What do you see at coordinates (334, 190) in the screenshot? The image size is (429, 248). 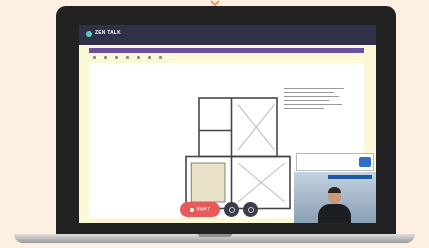 I see `participant-hair` at bounding box center [334, 190].